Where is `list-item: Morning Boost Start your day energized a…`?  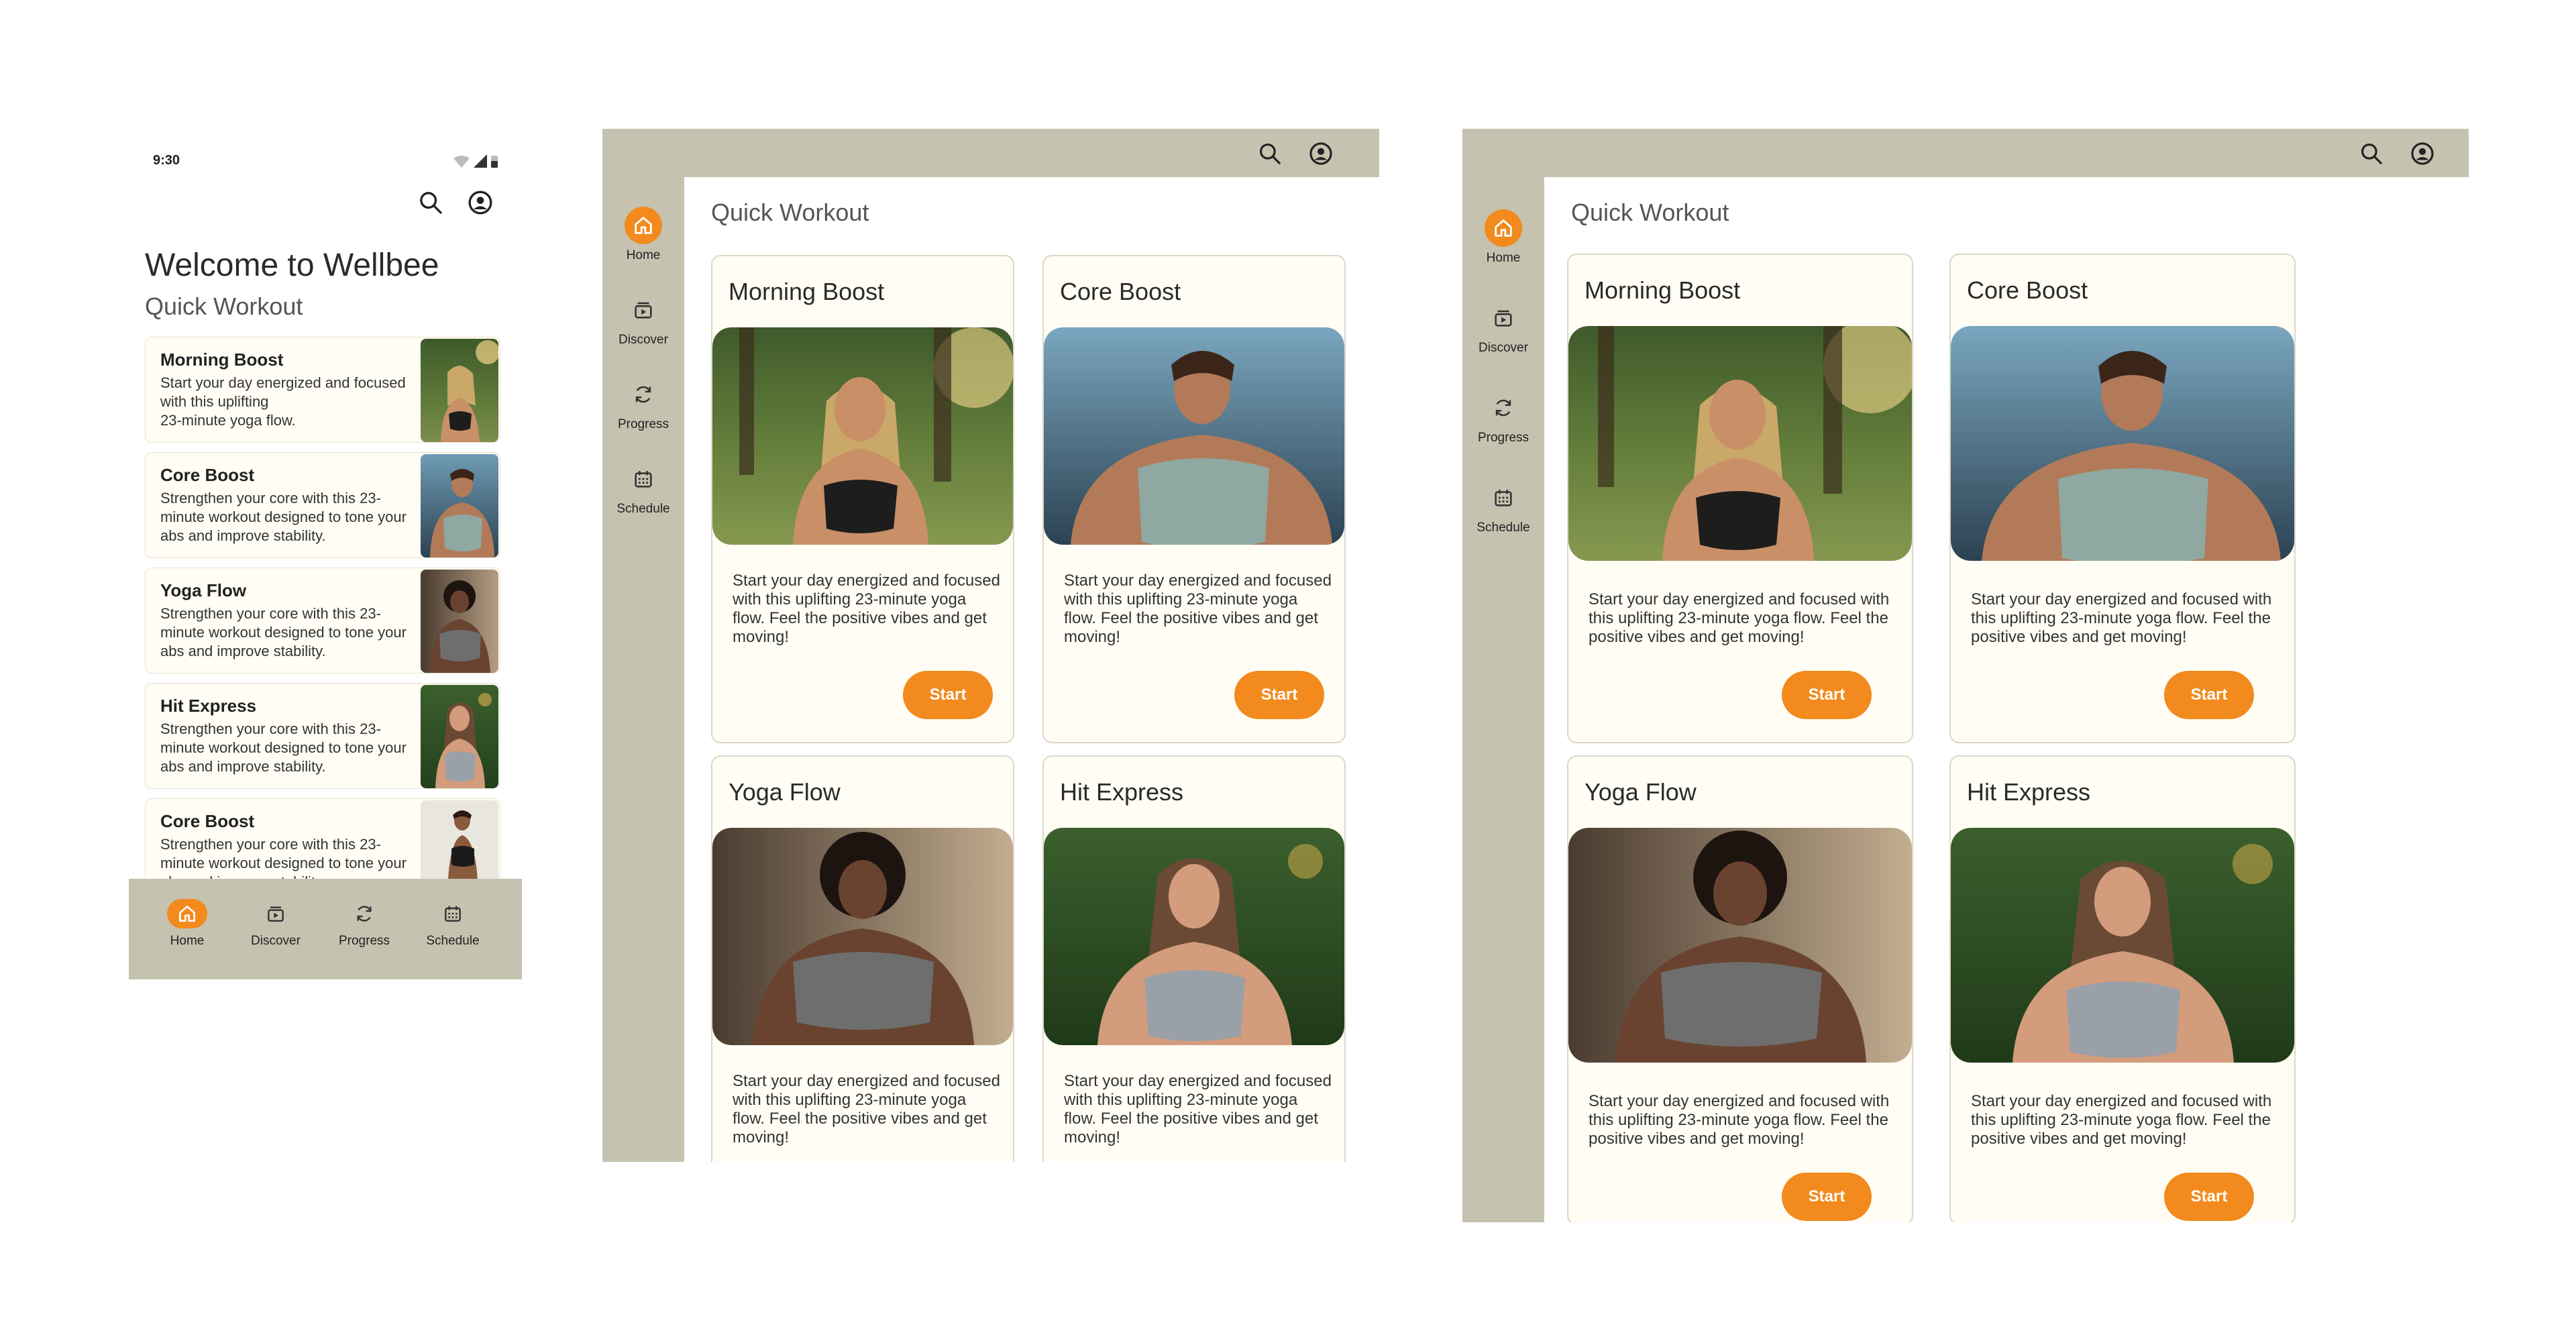
list-item: Morning Boost Start your day energized a… is located at coordinates (322, 390).